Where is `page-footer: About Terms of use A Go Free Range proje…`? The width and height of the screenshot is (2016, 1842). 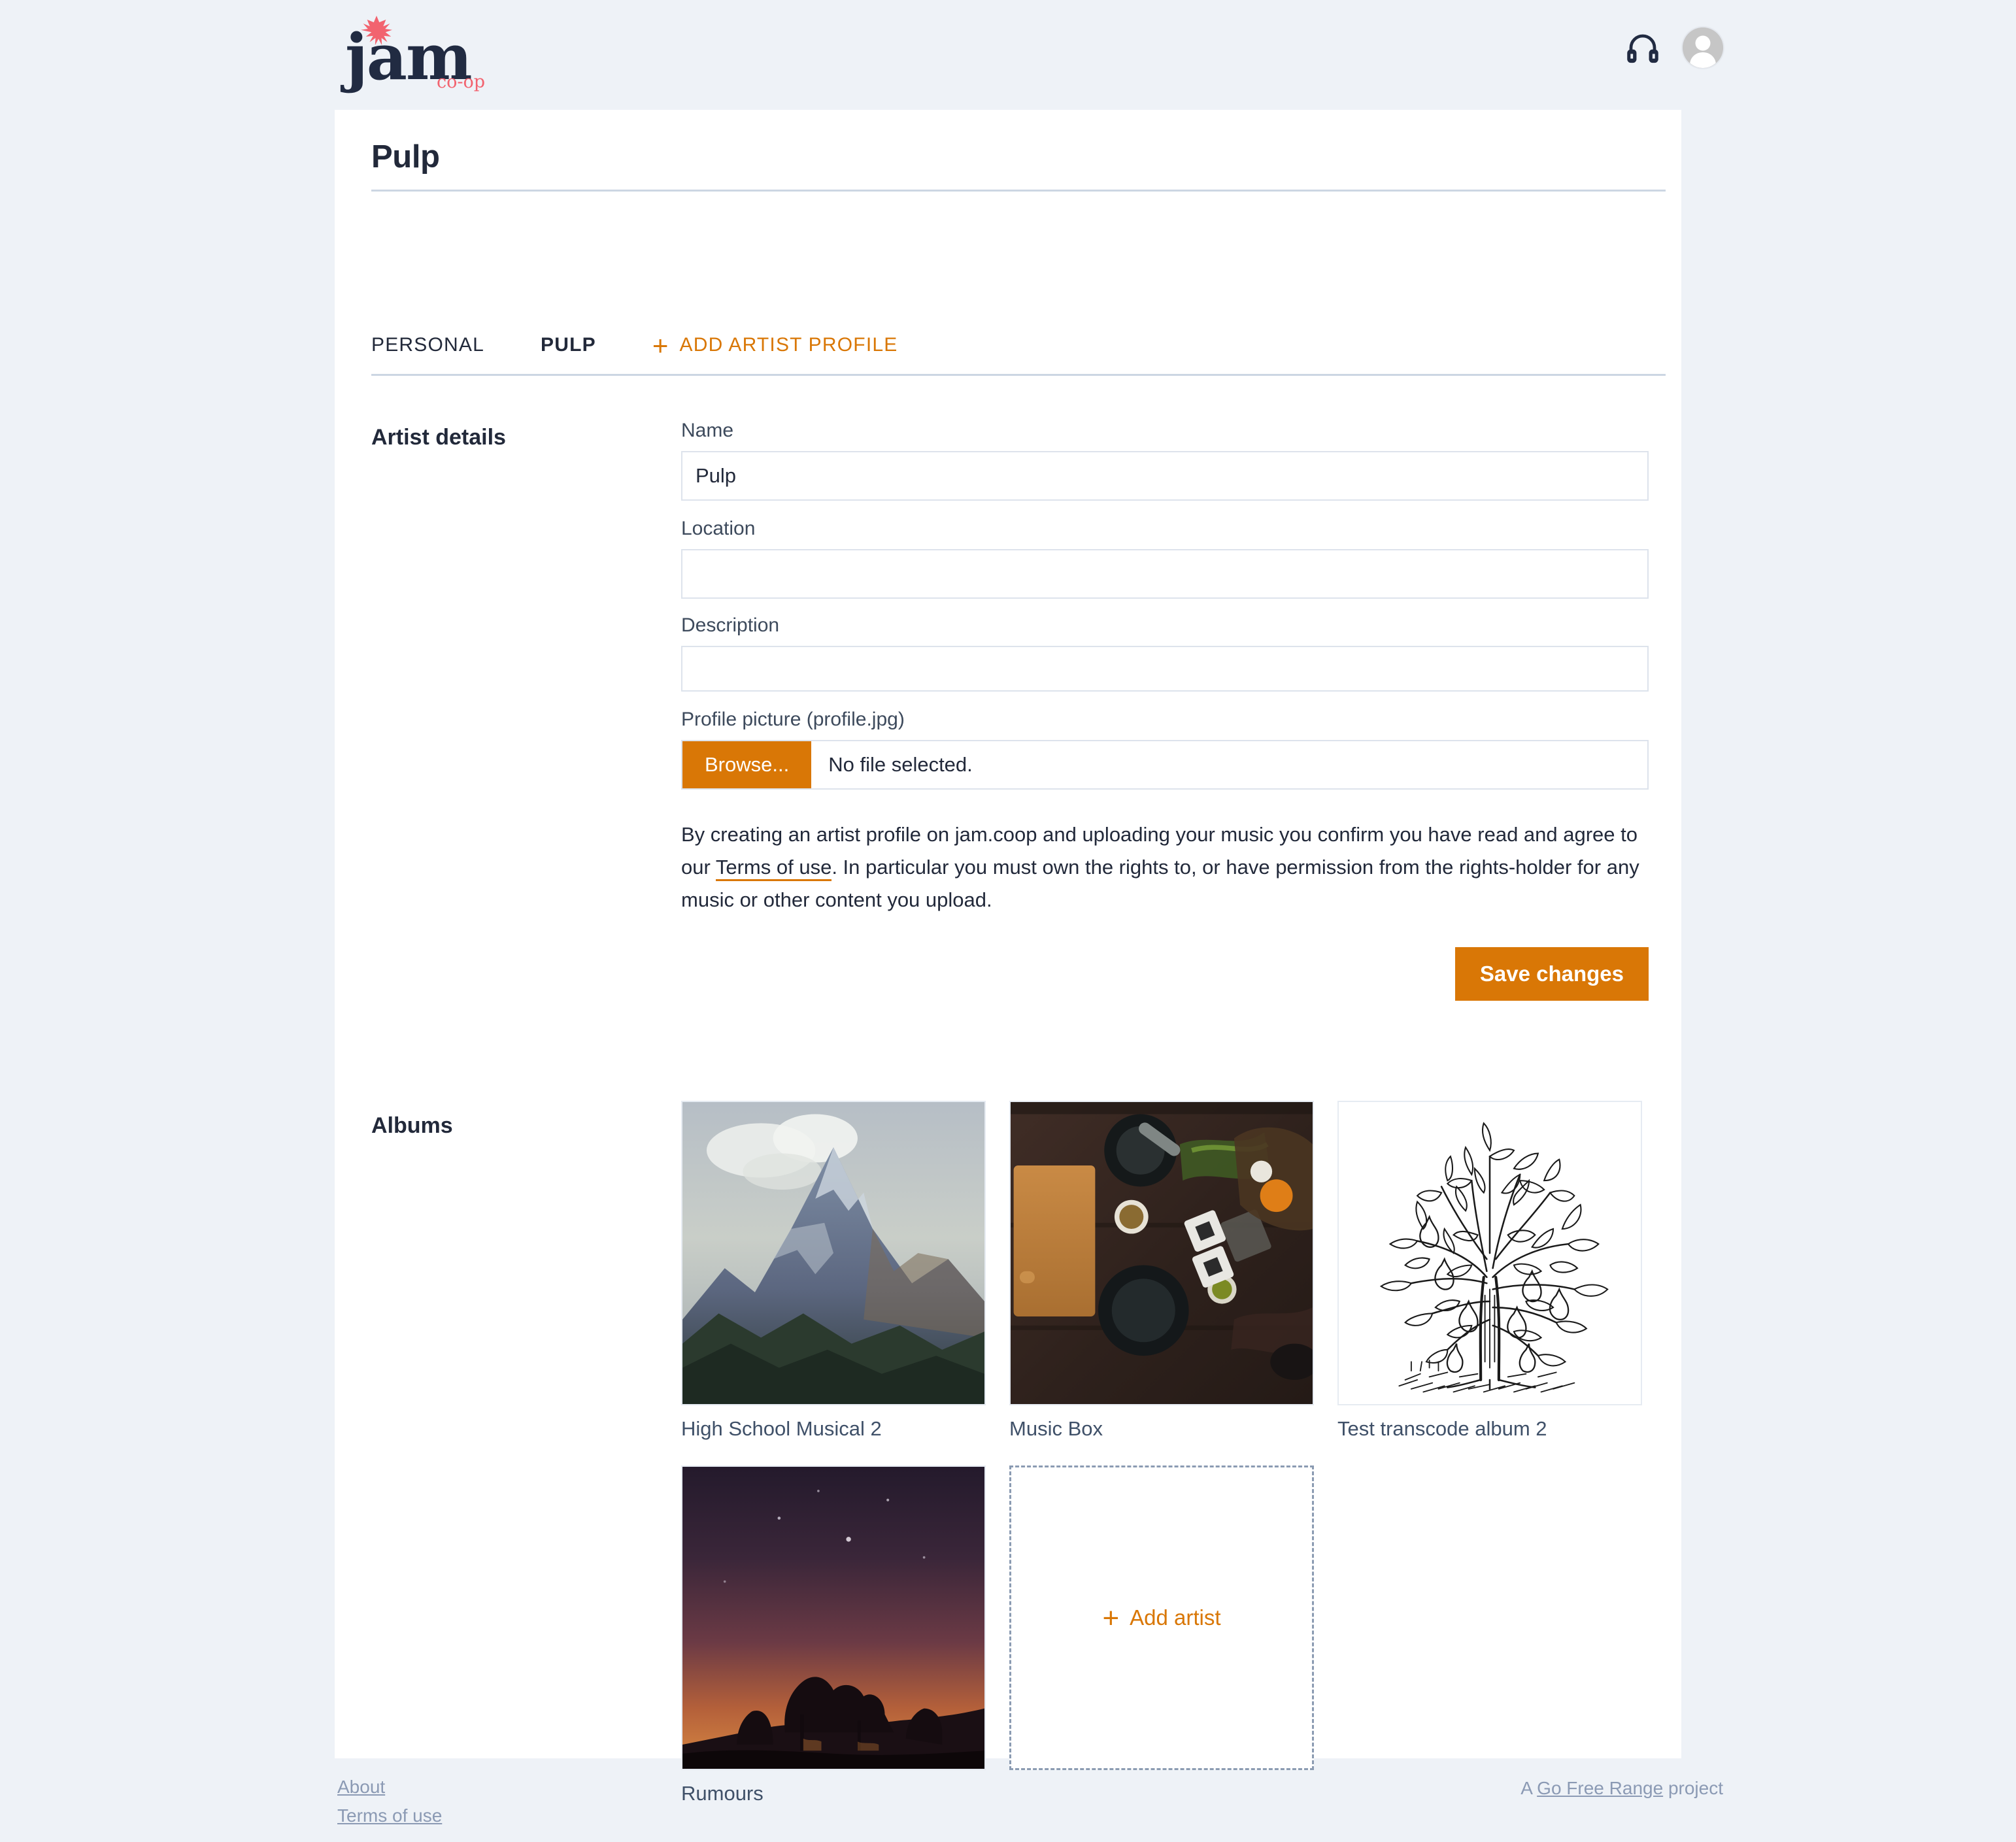
page-footer: About Terms of use A Go Free Range proje… is located at coordinates (1008, 1810).